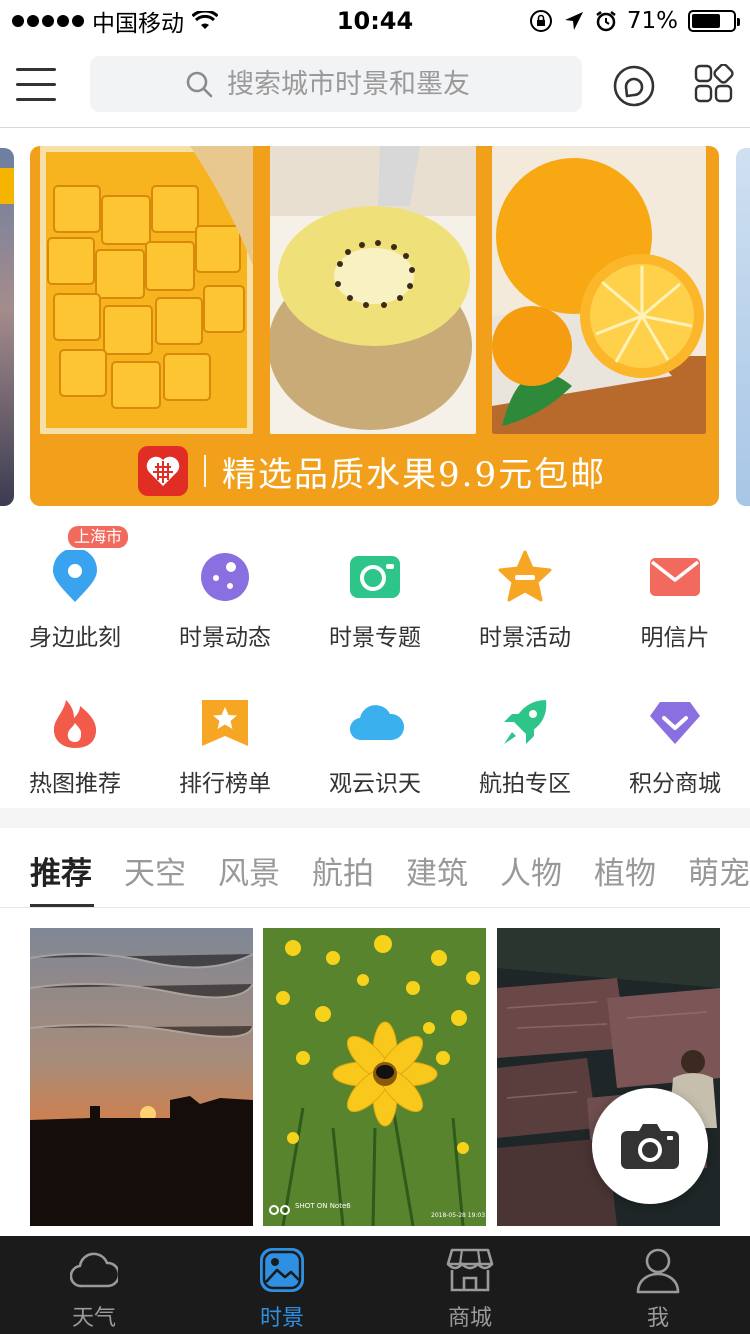 The image size is (750, 1334). Describe the element at coordinates (470, 1270) in the screenshot. I see `shop-icon` at that location.